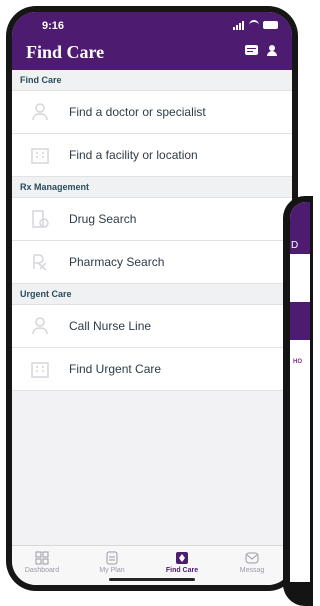  I want to click on status-icons, so click(255, 25).